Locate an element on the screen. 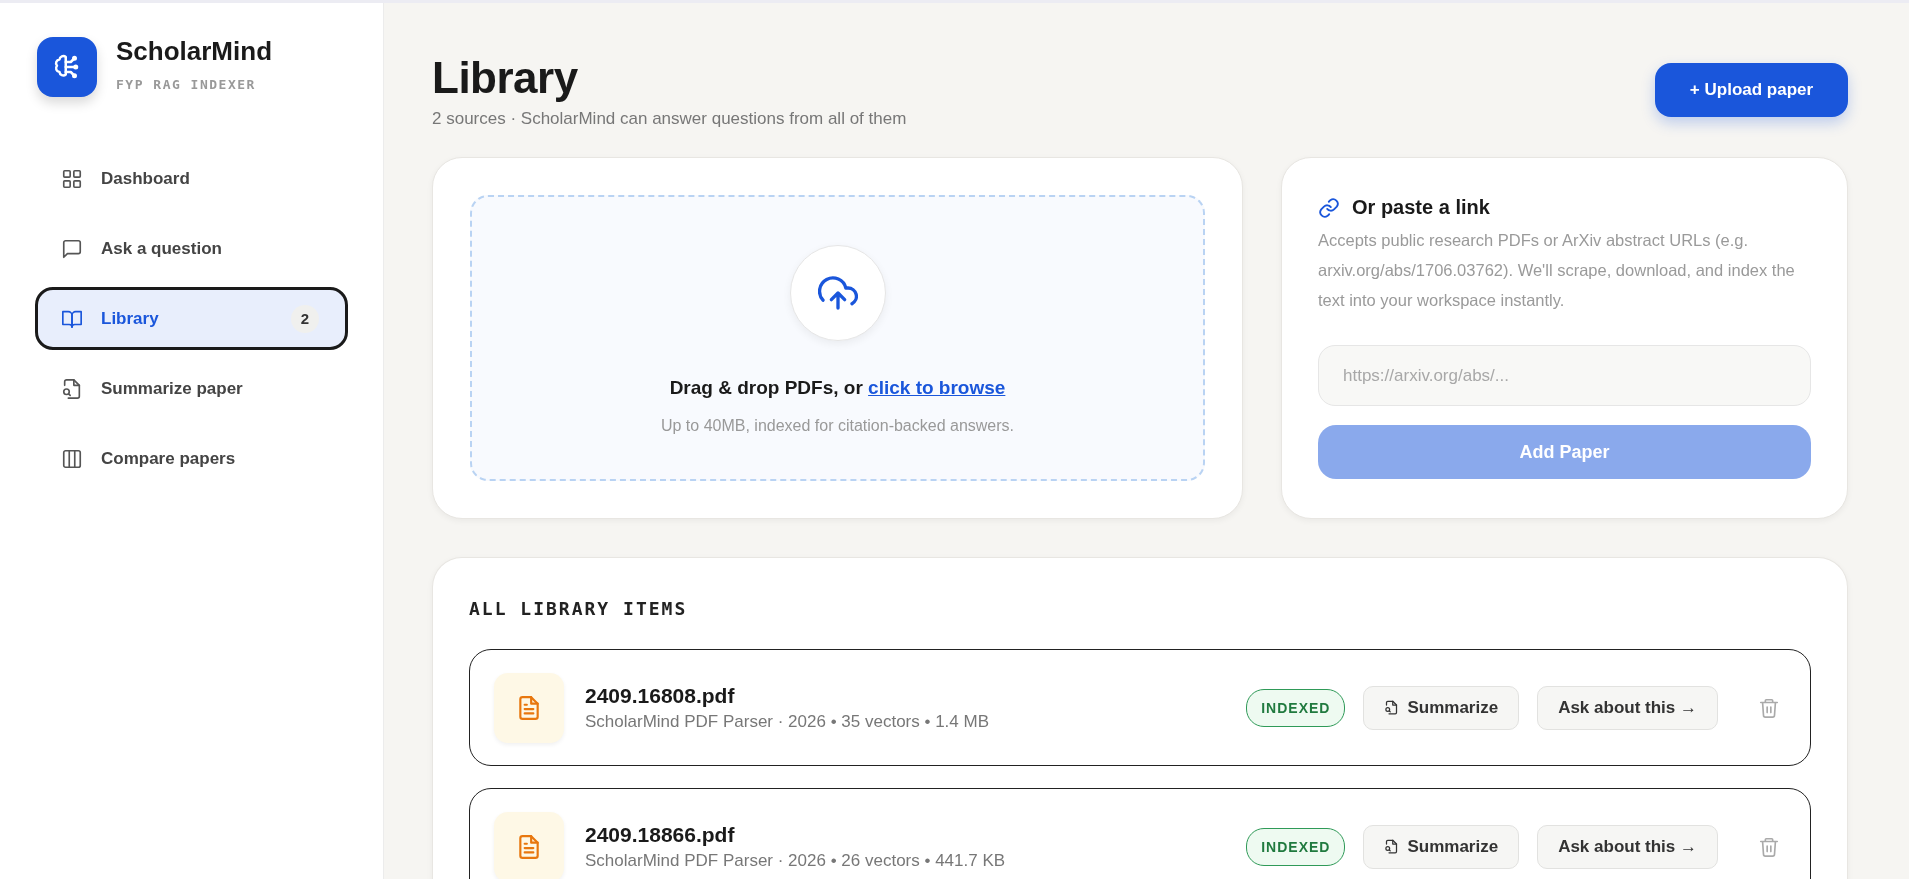 This screenshot has height=879, width=1909. nav-item: Summarize paper is located at coordinates (191, 388).